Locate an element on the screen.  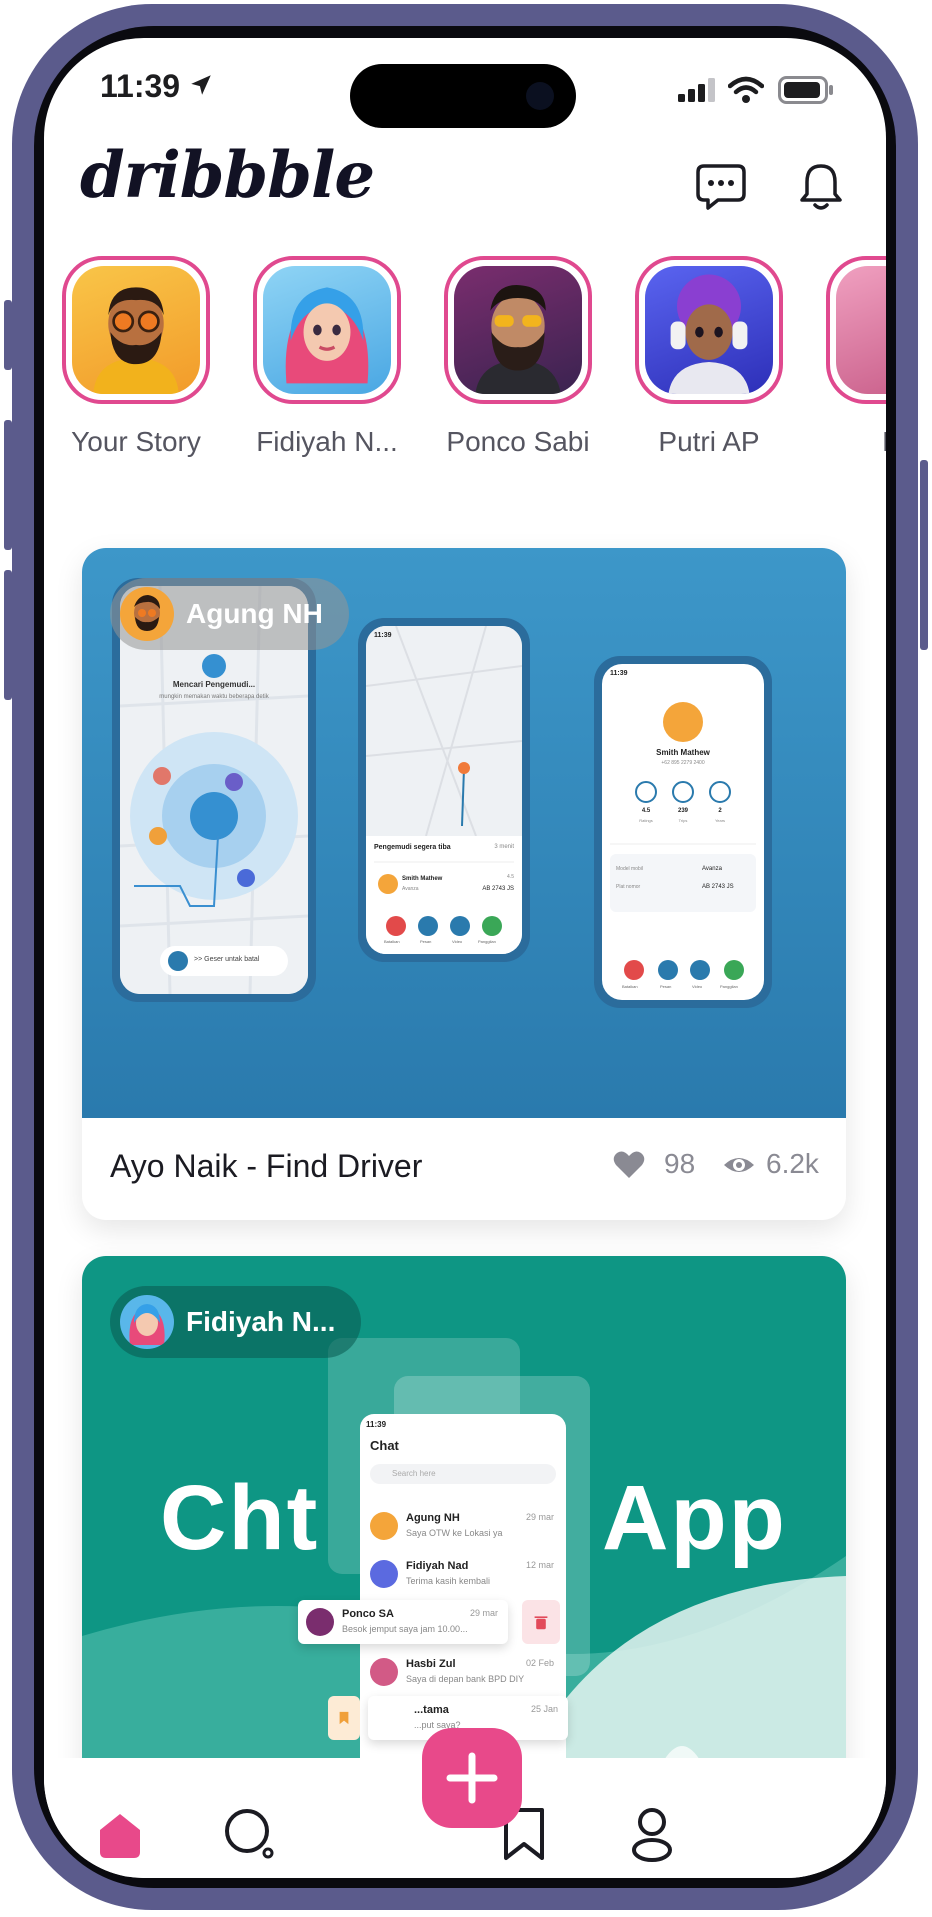
author-avatar is located at coordinates (147, 1322).